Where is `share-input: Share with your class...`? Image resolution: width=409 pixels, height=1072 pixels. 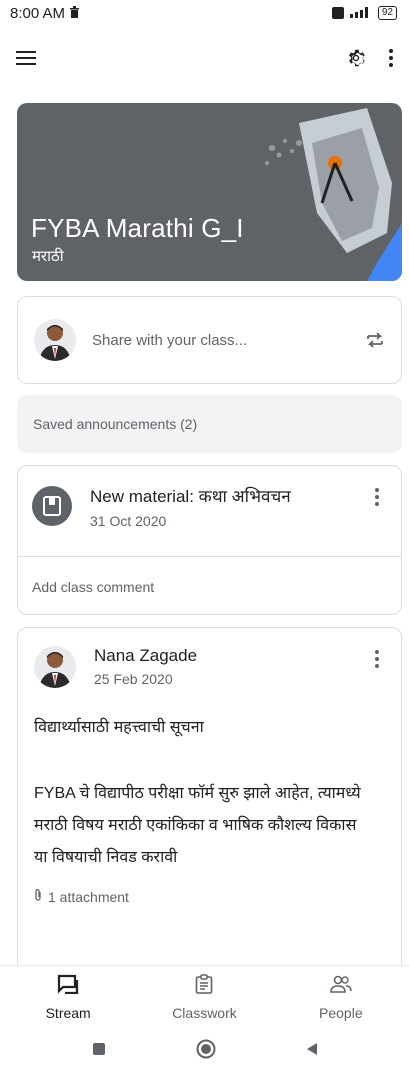 share-input: Share with your class... is located at coordinates (228, 340).